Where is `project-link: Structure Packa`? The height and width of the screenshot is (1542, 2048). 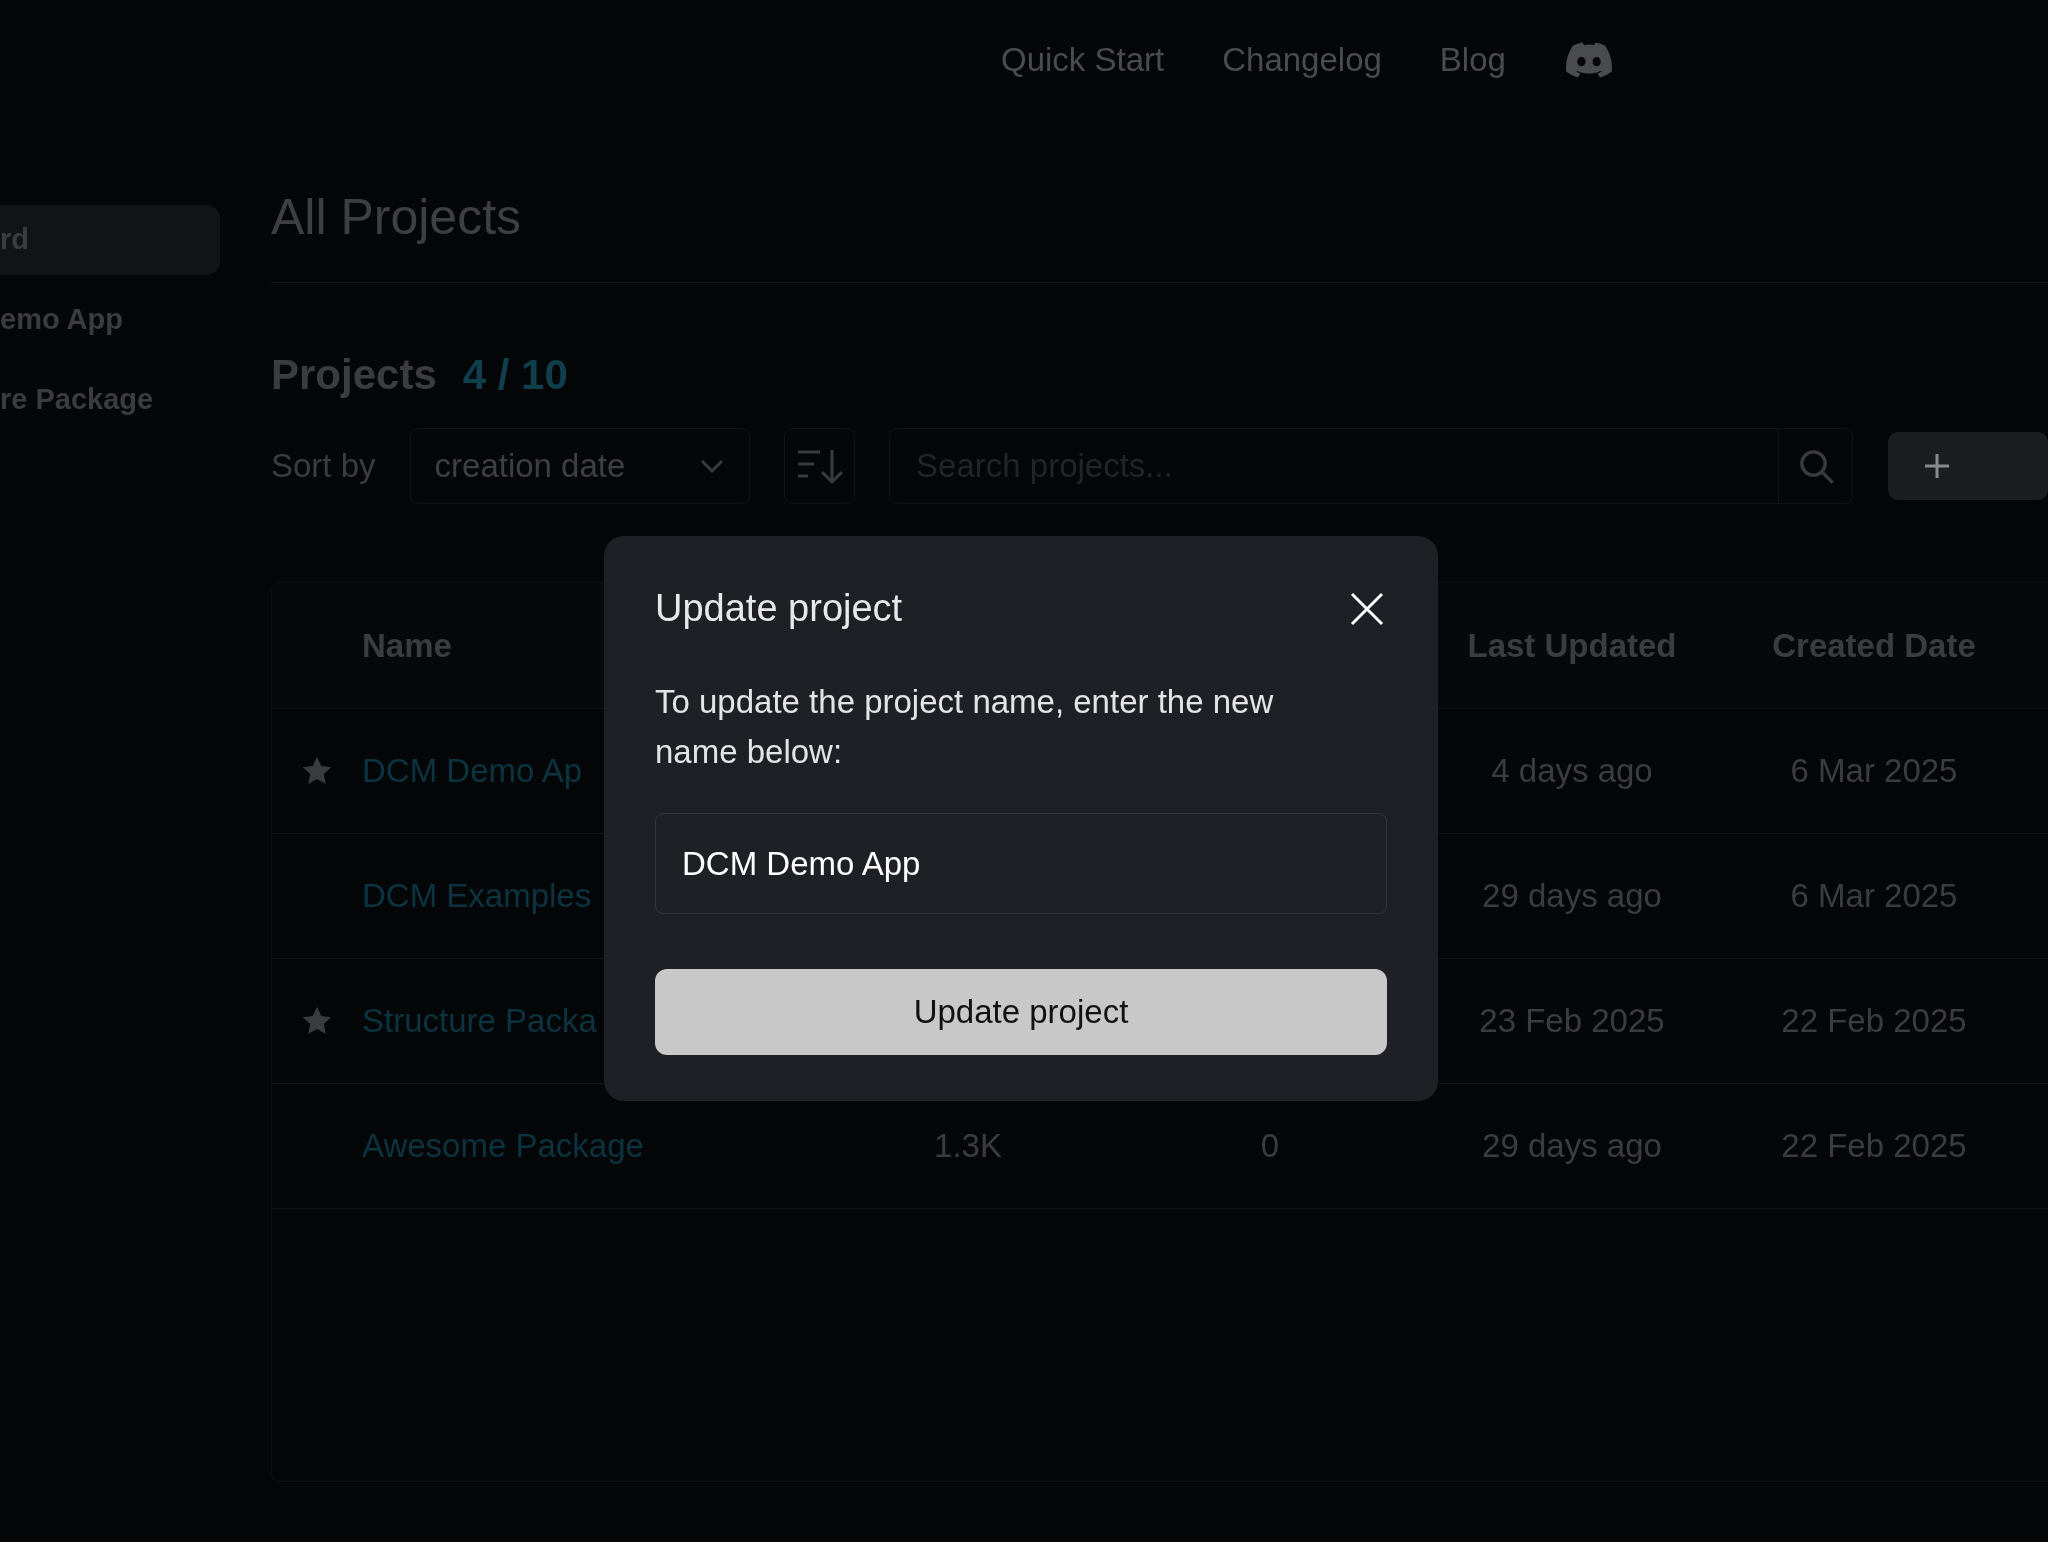
project-link: Structure Packa is located at coordinates (479, 1021).